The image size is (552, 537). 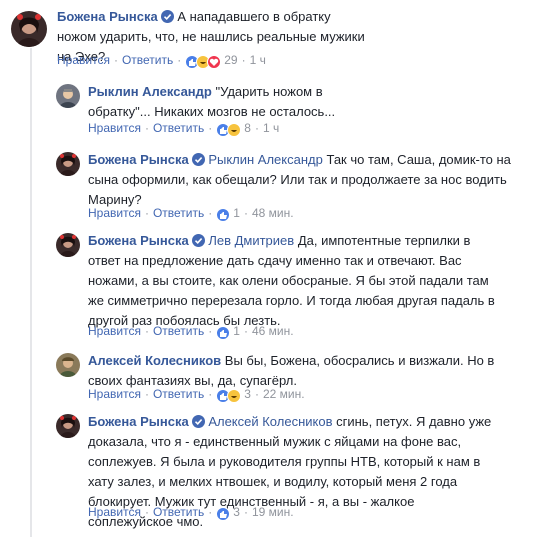 What do you see at coordinates (247, 128) in the screenshot?
I see `reaction-count: 8` at bounding box center [247, 128].